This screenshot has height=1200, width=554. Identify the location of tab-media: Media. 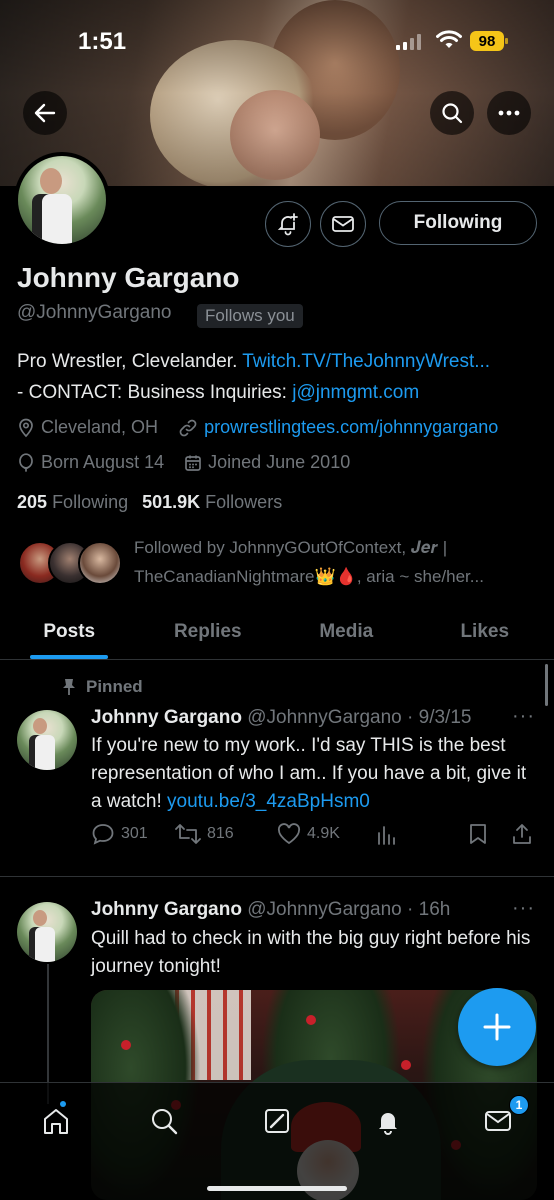
(346, 631).